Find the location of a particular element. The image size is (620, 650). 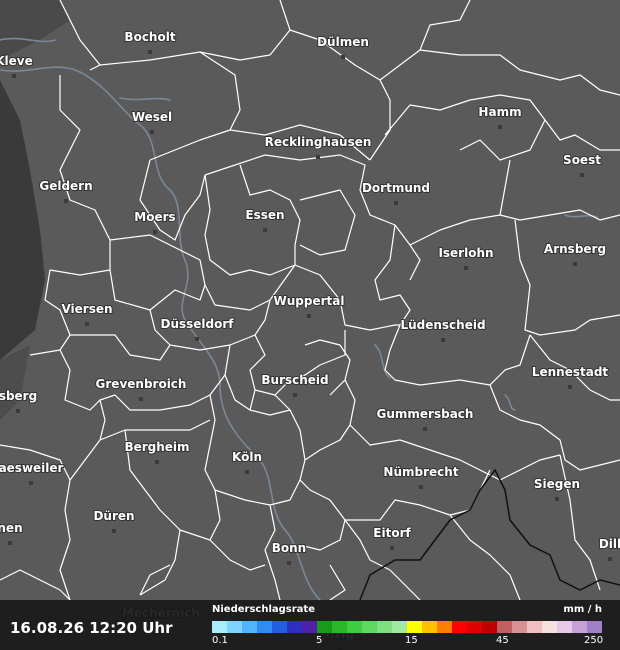

city-label: Eitorf is located at coordinates (392, 533).